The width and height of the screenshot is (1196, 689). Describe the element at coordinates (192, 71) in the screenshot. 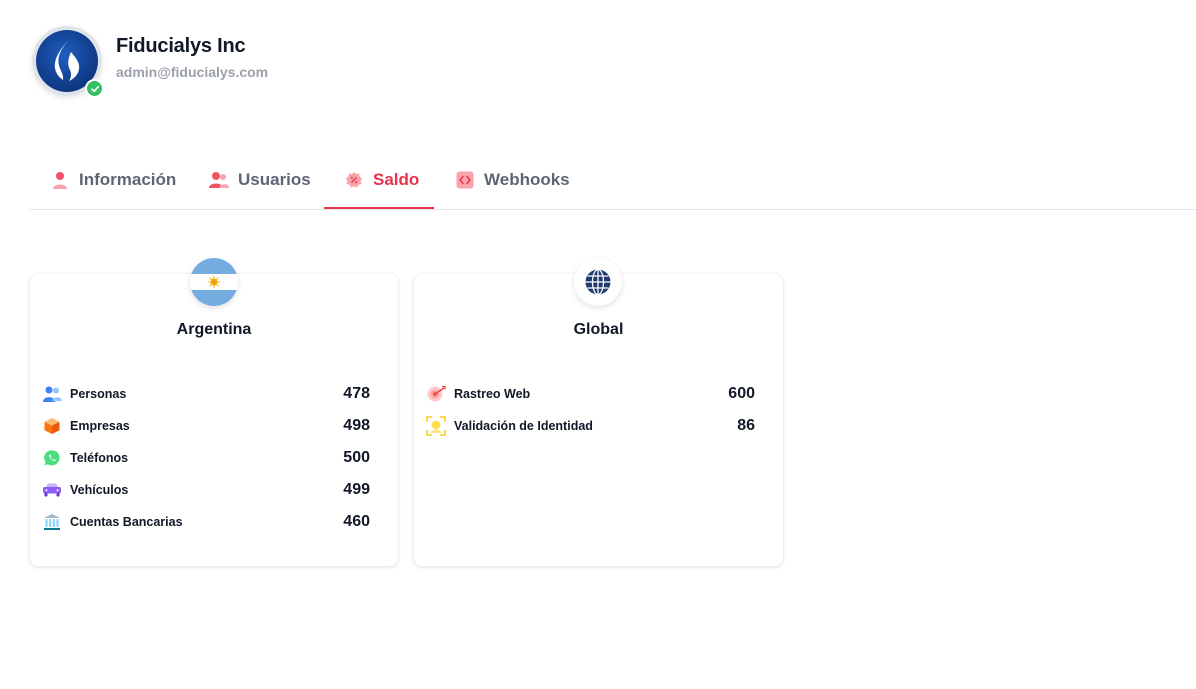

I see `company-email: admin@fiducialys.com` at that location.